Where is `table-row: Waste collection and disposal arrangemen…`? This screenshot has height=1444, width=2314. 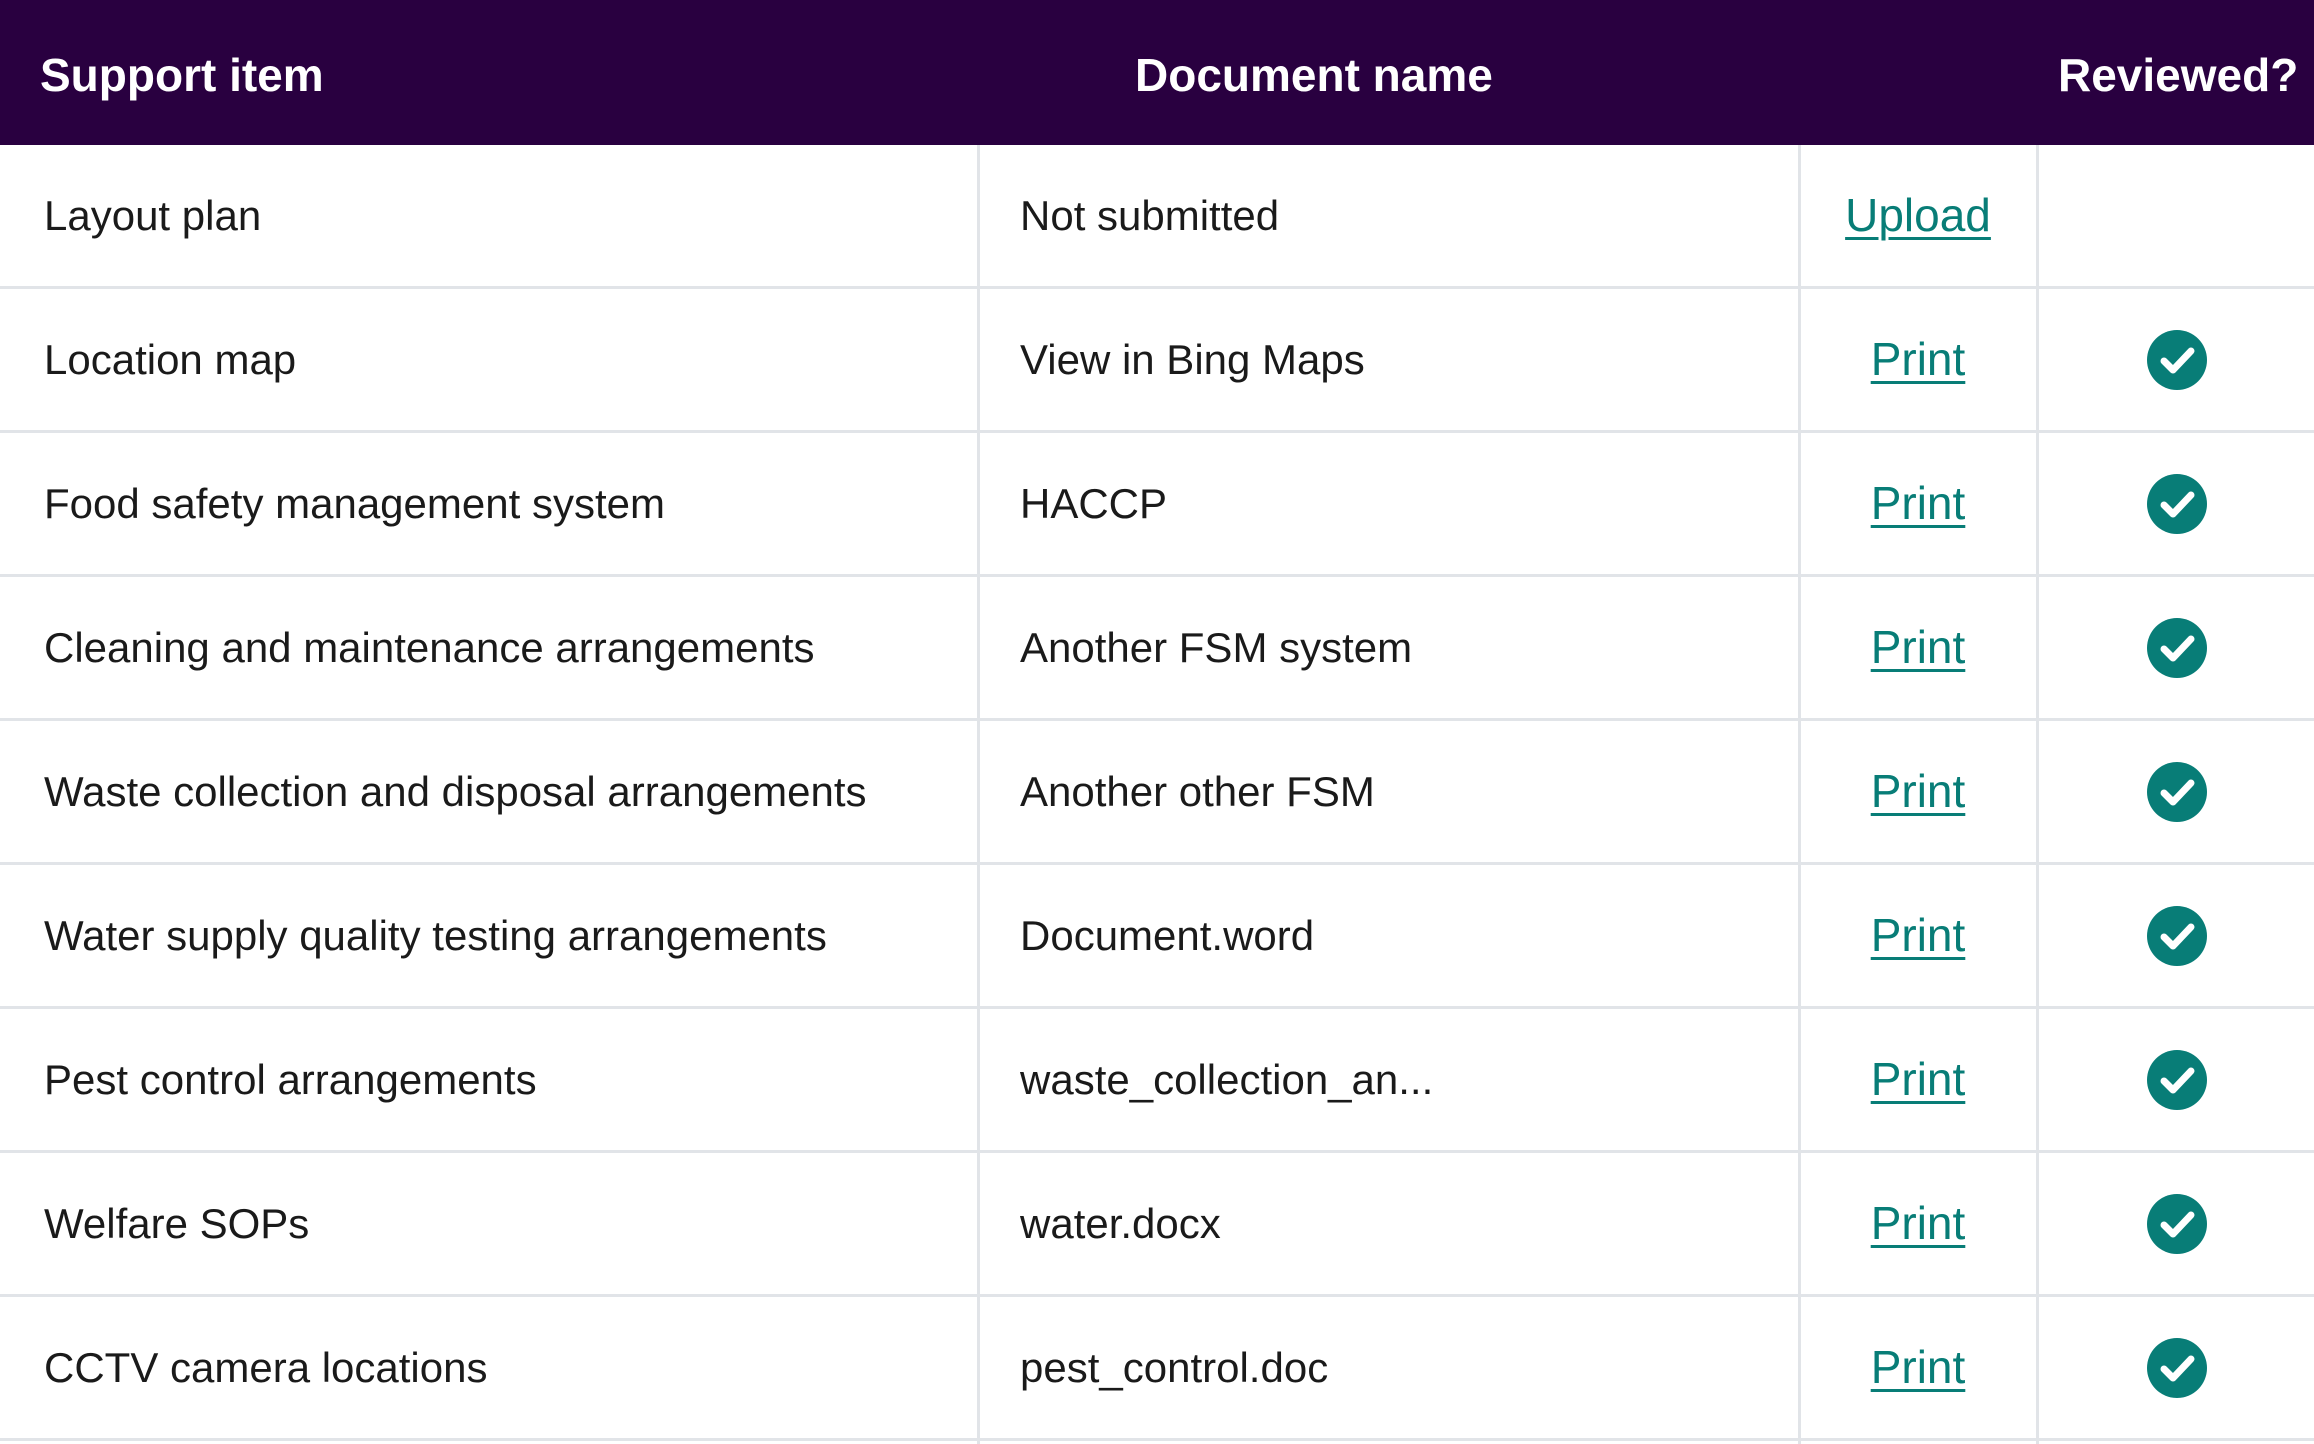
table-row: Waste collection and disposal arrangemen… is located at coordinates (1157, 793).